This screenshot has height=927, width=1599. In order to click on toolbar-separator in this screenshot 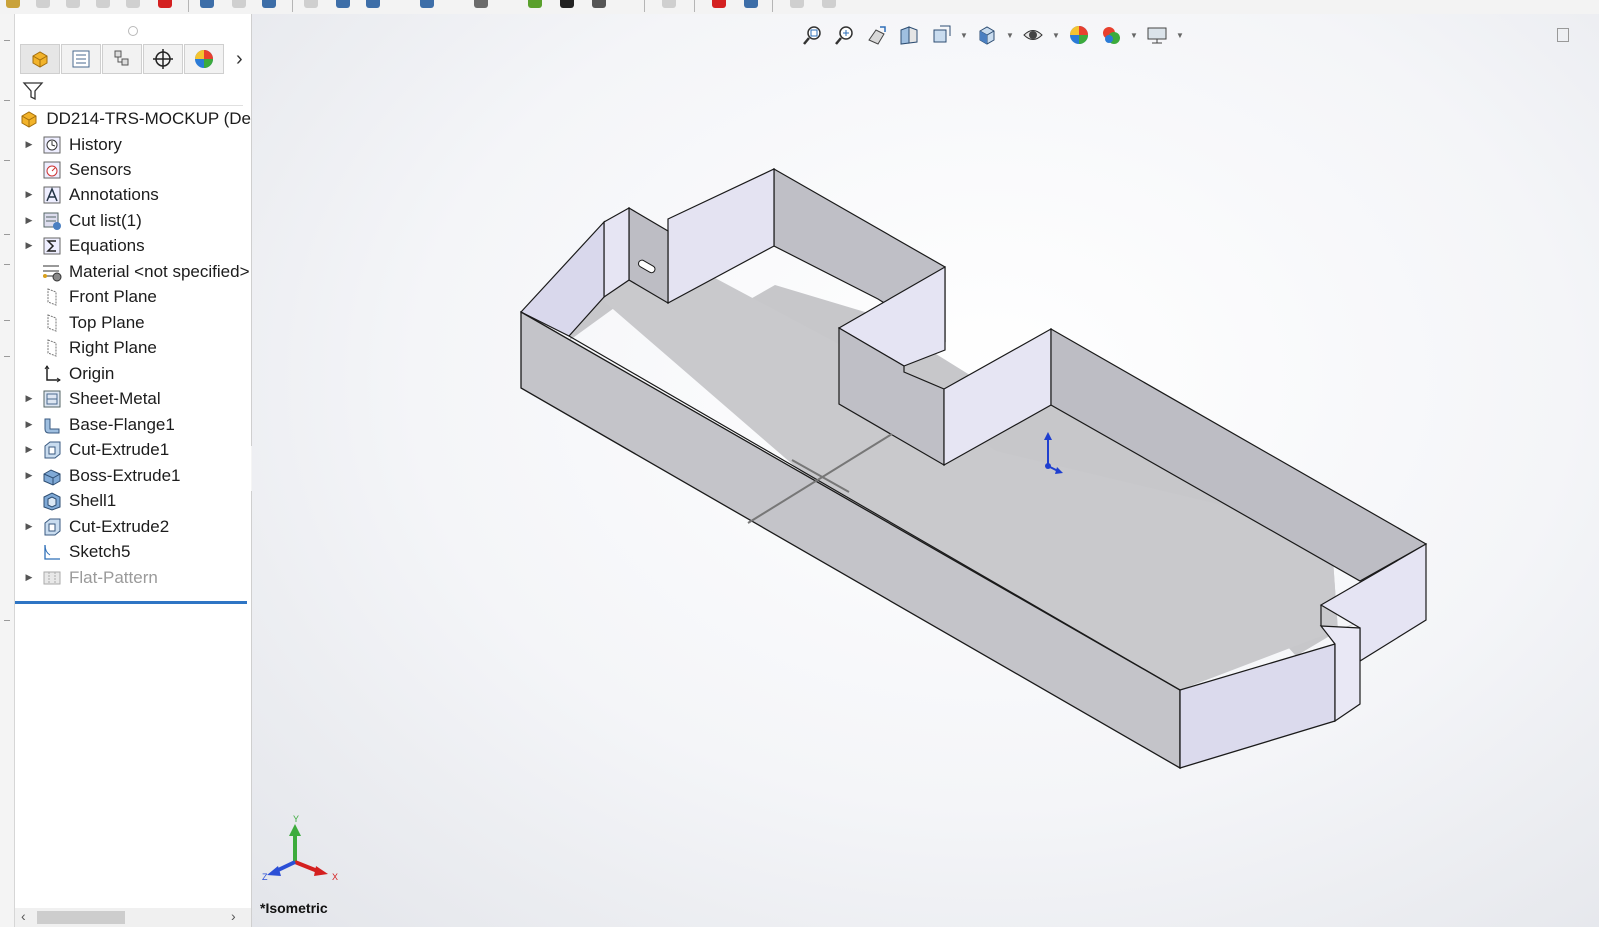, I will do `click(188, 6)`.